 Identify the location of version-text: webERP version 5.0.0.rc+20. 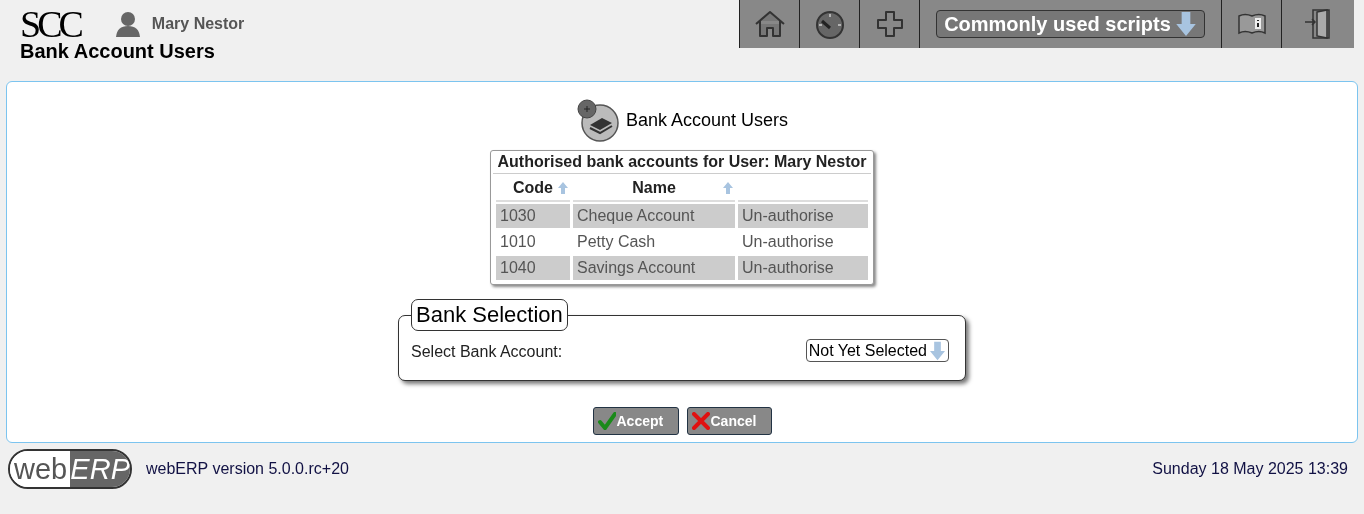
(247, 469).